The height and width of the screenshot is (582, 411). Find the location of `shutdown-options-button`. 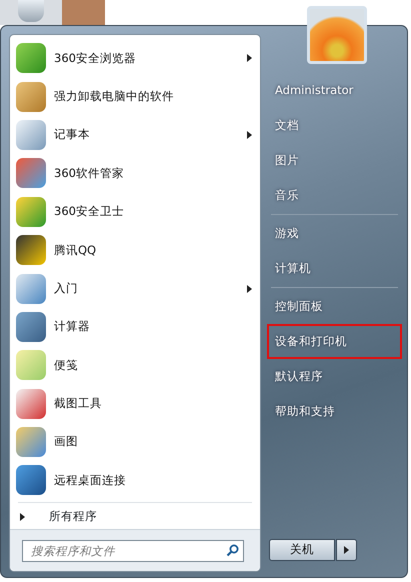

shutdown-options-button is located at coordinates (346, 550).